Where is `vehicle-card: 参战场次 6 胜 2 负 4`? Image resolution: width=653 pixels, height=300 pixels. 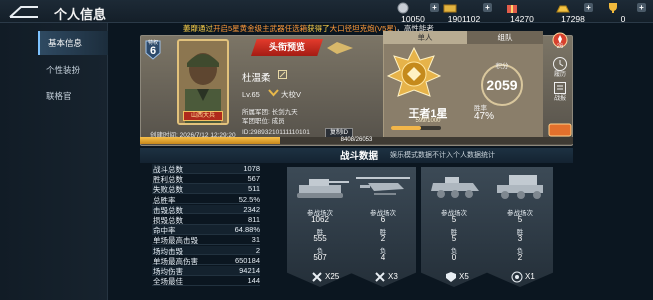
vehicle-card: 参战场次 6 胜 2 负 4 is located at coordinates (383, 227).